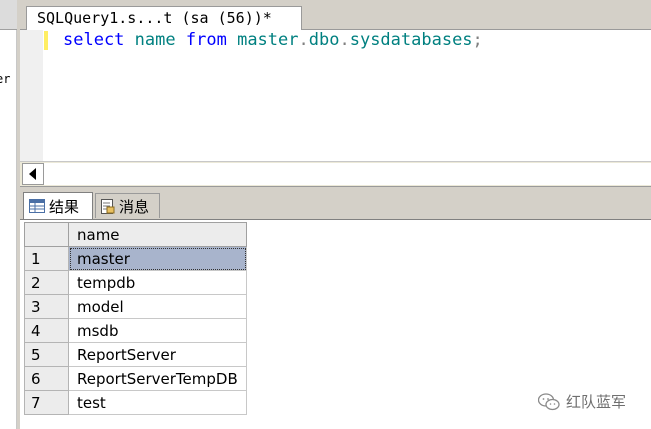 Image resolution: width=651 pixels, height=429 pixels. I want to click on wechat-icon, so click(549, 401).